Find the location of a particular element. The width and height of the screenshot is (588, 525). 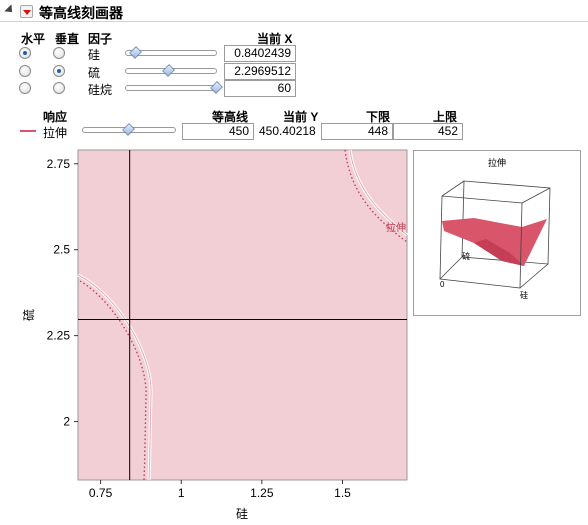

x-tick-label: 1.25 is located at coordinates (262, 493).